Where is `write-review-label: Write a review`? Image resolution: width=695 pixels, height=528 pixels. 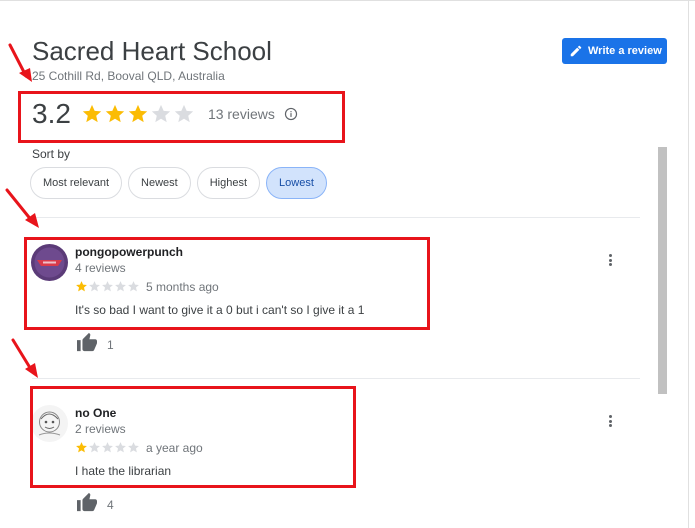
write-review-label: Write a review is located at coordinates (625, 51).